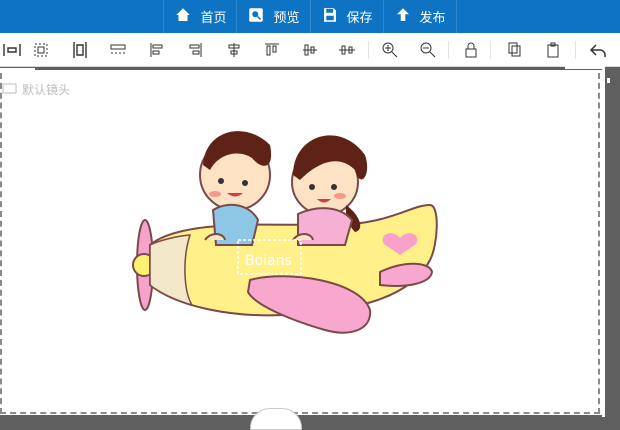  I want to click on align-horizontal-distribute-icon, so click(12, 50).